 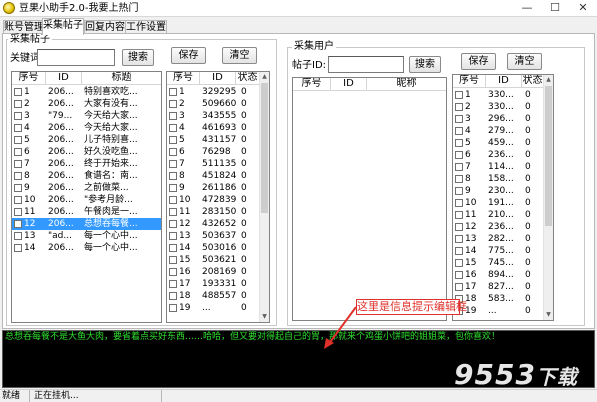 What do you see at coordinates (218, 188) in the screenshot?
I see `list-item: 9 261186 0` at bounding box center [218, 188].